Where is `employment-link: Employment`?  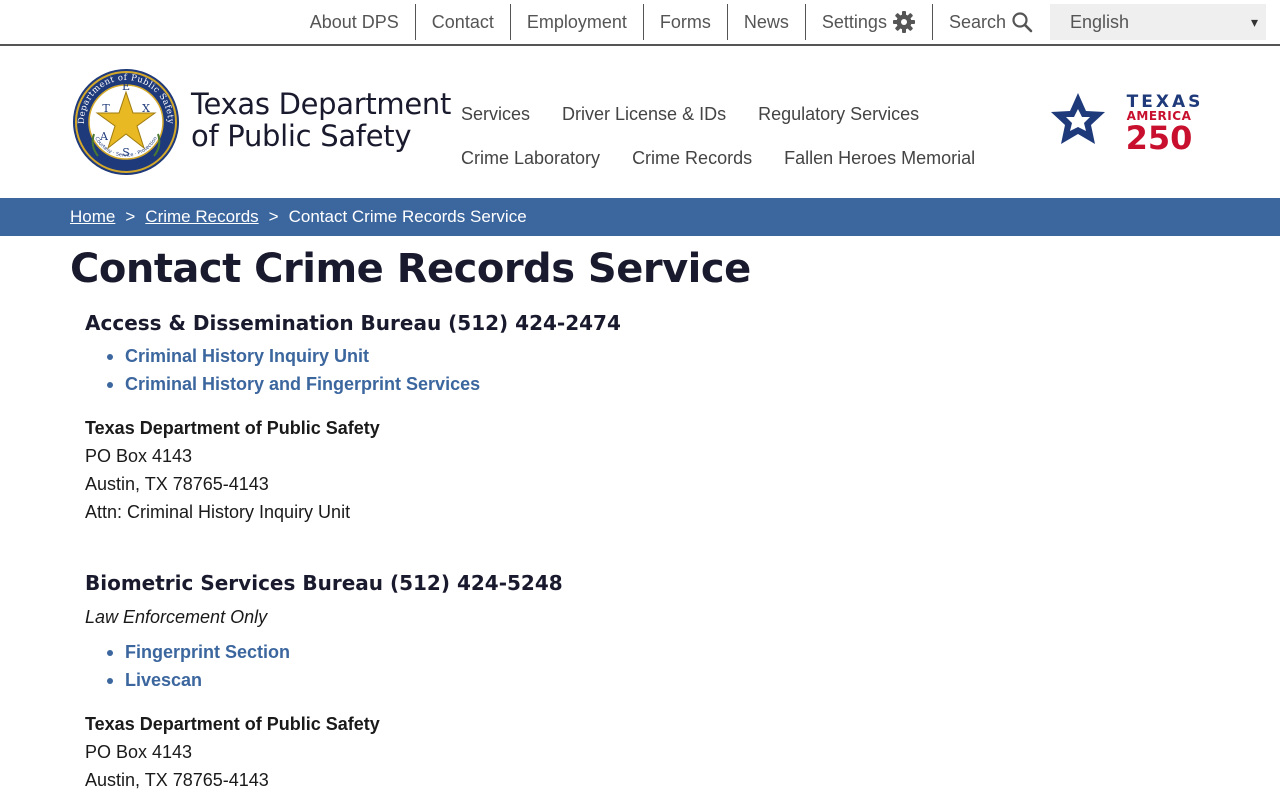
employment-link: Employment is located at coordinates (577, 22).